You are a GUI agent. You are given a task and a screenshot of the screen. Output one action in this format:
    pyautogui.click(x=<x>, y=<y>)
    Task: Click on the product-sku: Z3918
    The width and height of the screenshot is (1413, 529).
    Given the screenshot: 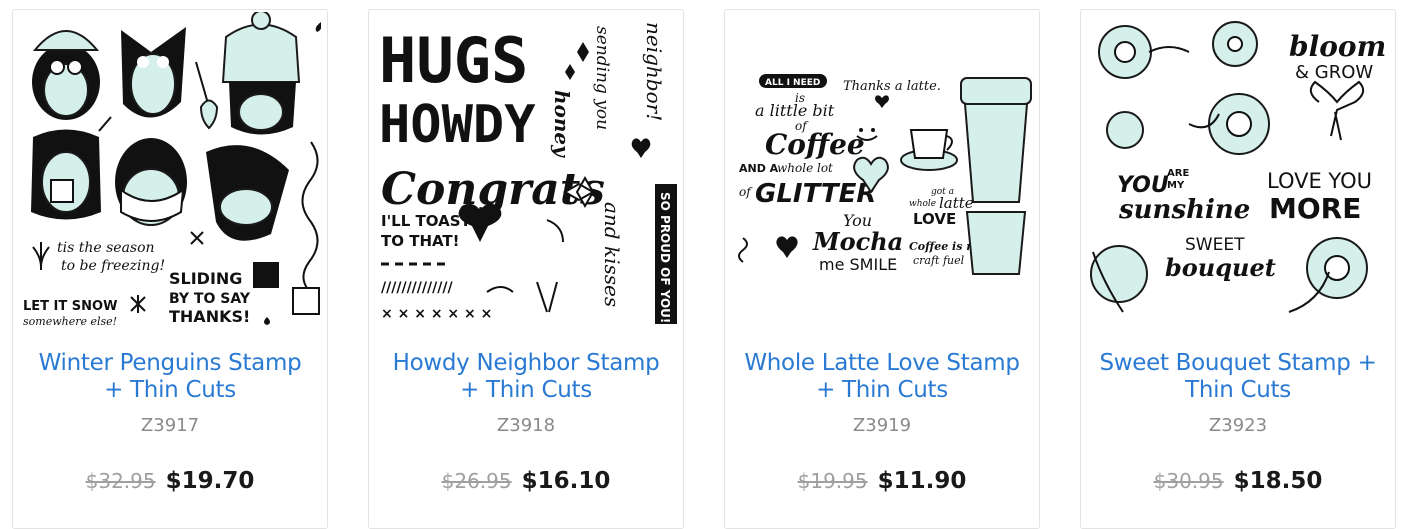 What is the action you would take?
    pyautogui.click(x=526, y=425)
    